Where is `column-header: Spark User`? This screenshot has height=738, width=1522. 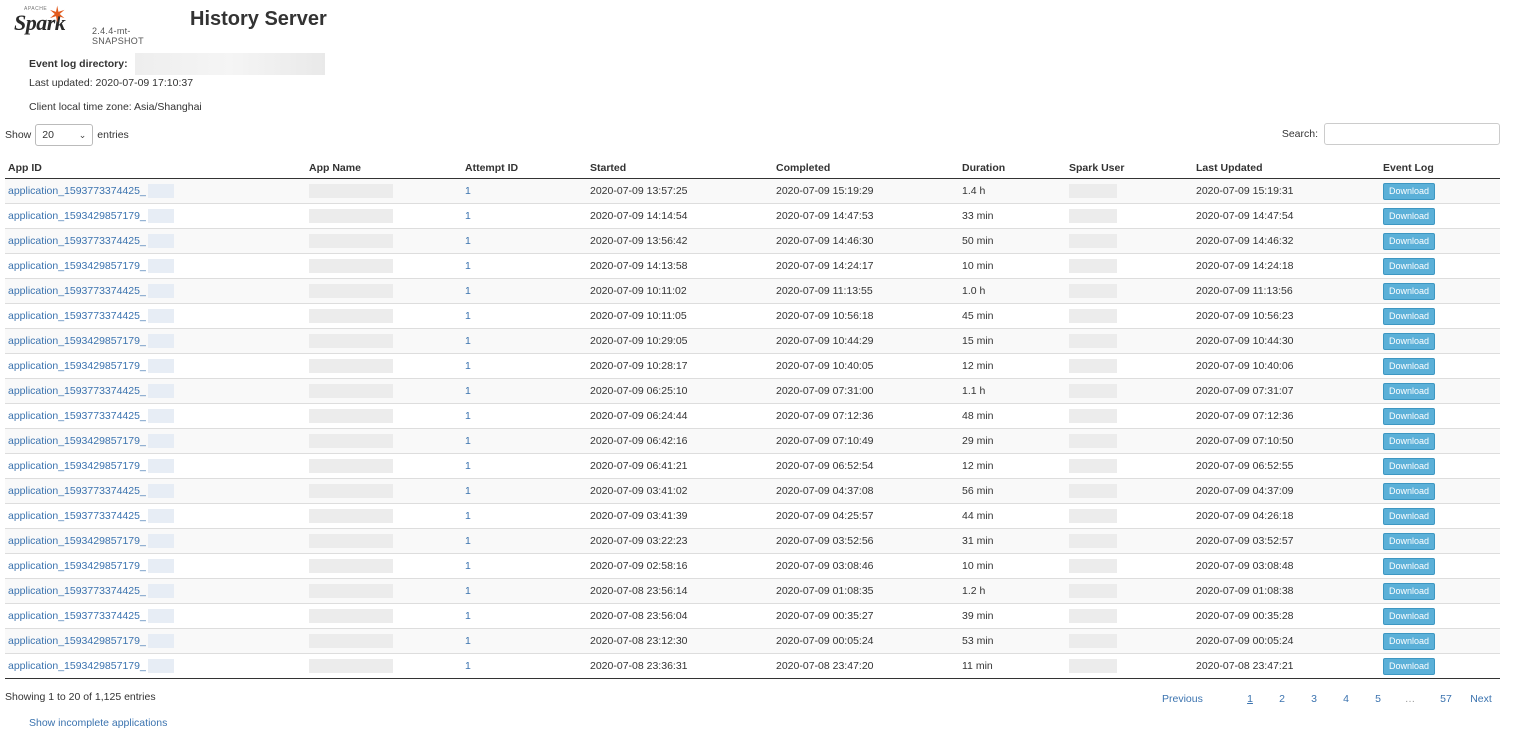
column-header: Spark User is located at coordinates (1129, 168).